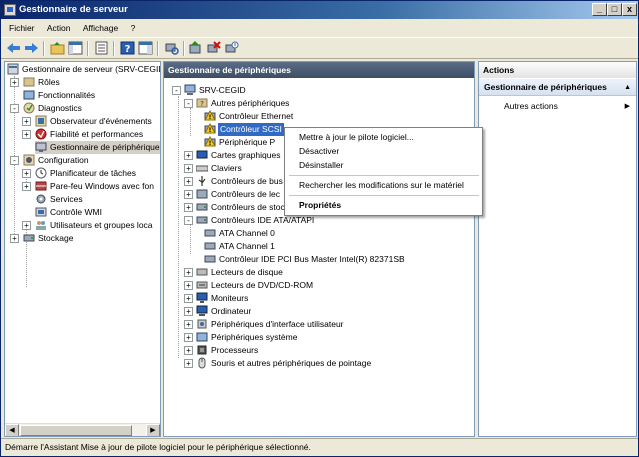  Describe the element at coordinates (22, 28) in the screenshot. I see `menu-fichier: Fichier` at that location.